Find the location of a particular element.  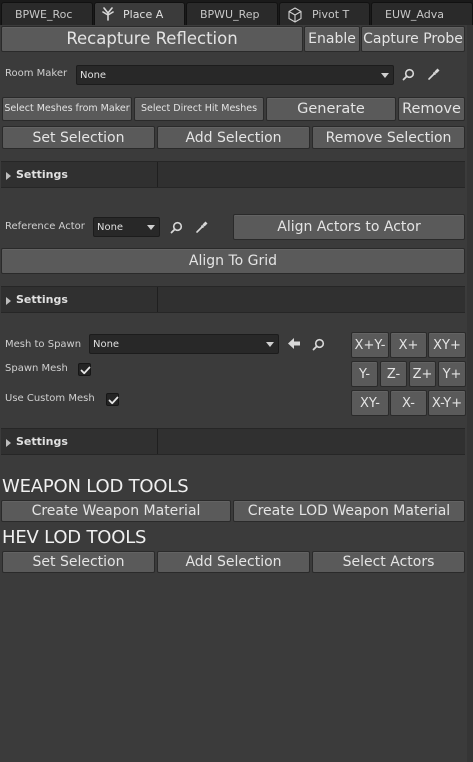

room-maker-label: Room Maker is located at coordinates (36, 73).